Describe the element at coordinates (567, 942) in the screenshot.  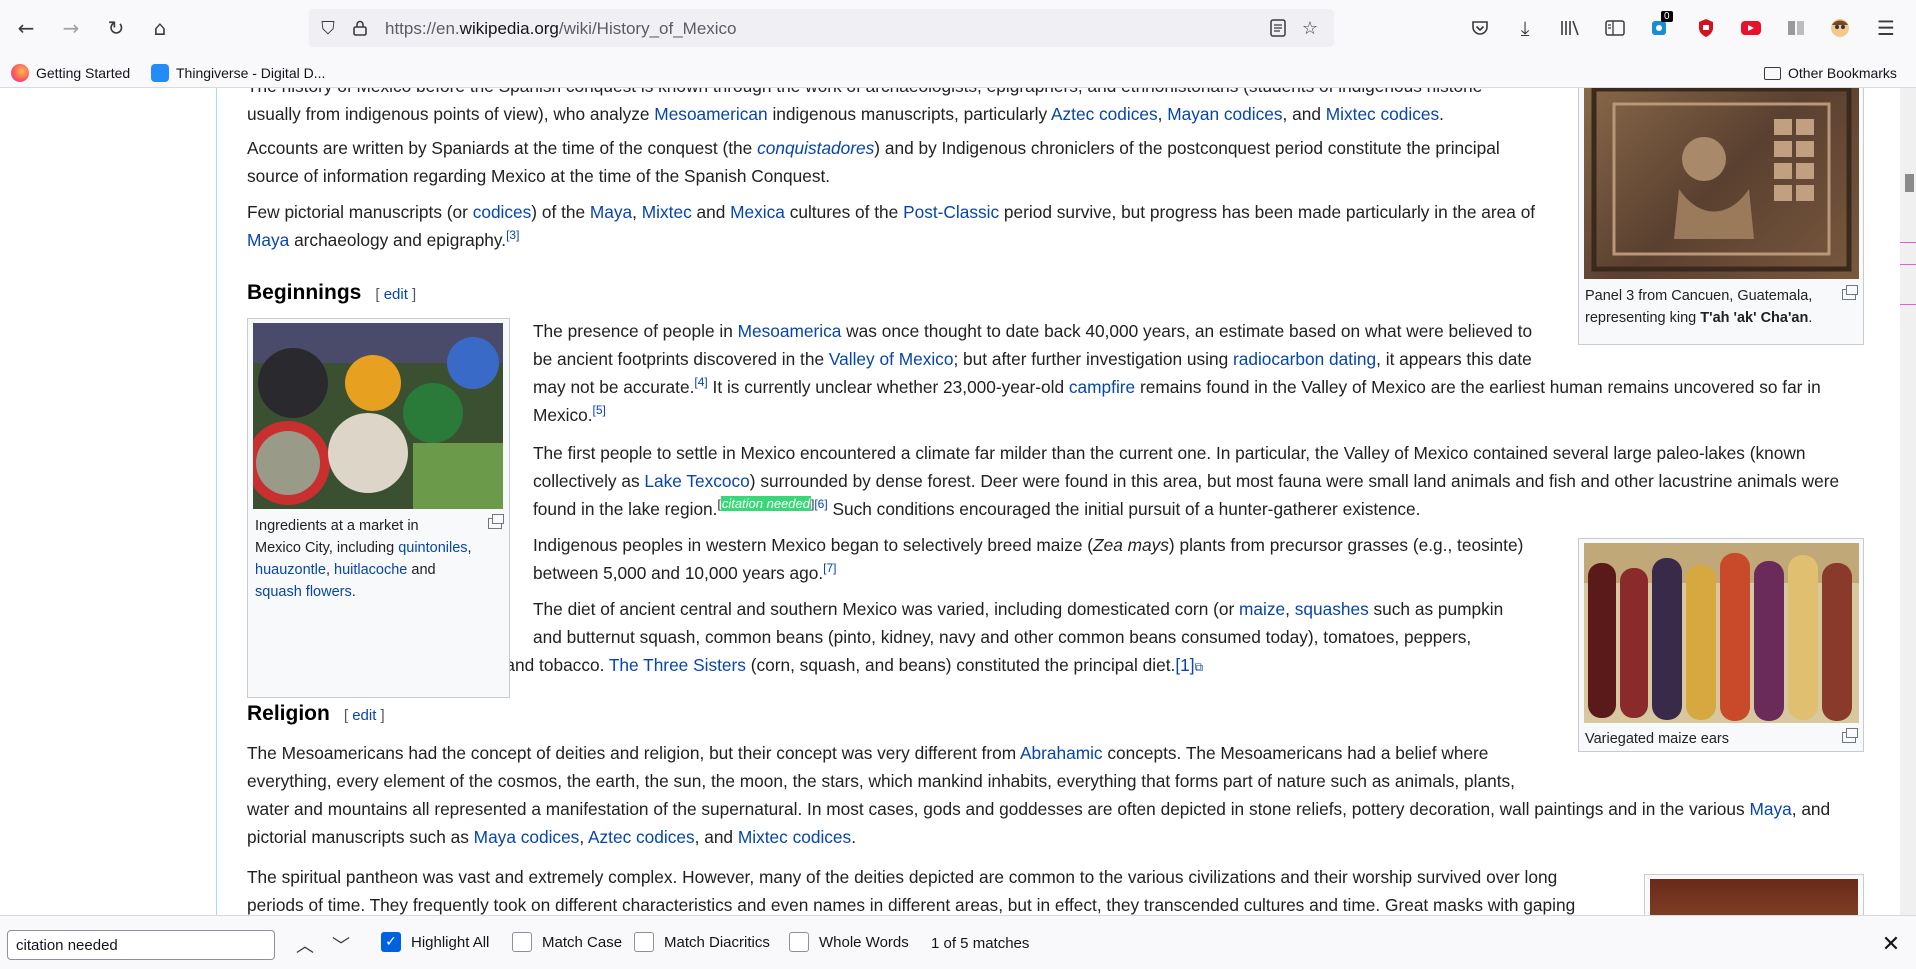
I see `match-case-checkbox: Match Case` at that location.